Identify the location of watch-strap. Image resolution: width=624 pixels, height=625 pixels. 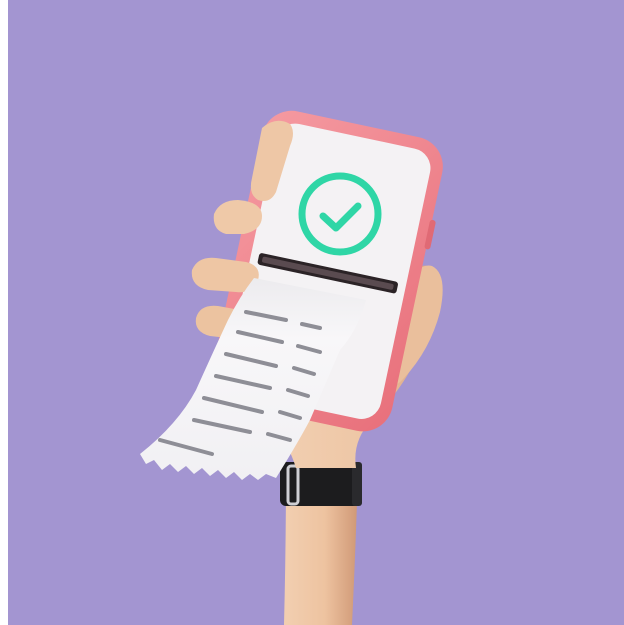
(321, 484).